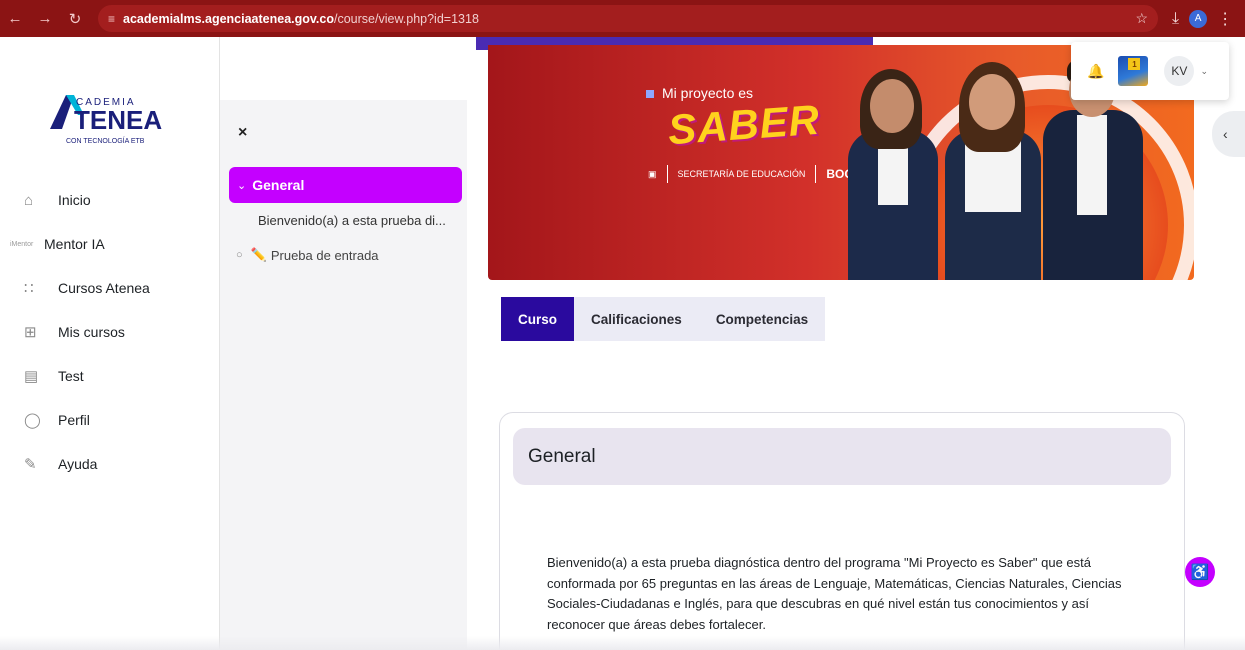 The width and height of the screenshot is (1245, 650). What do you see at coordinates (75, 18) in the screenshot?
I see `reload-icon: ↻` at bounding box center [75, 18].